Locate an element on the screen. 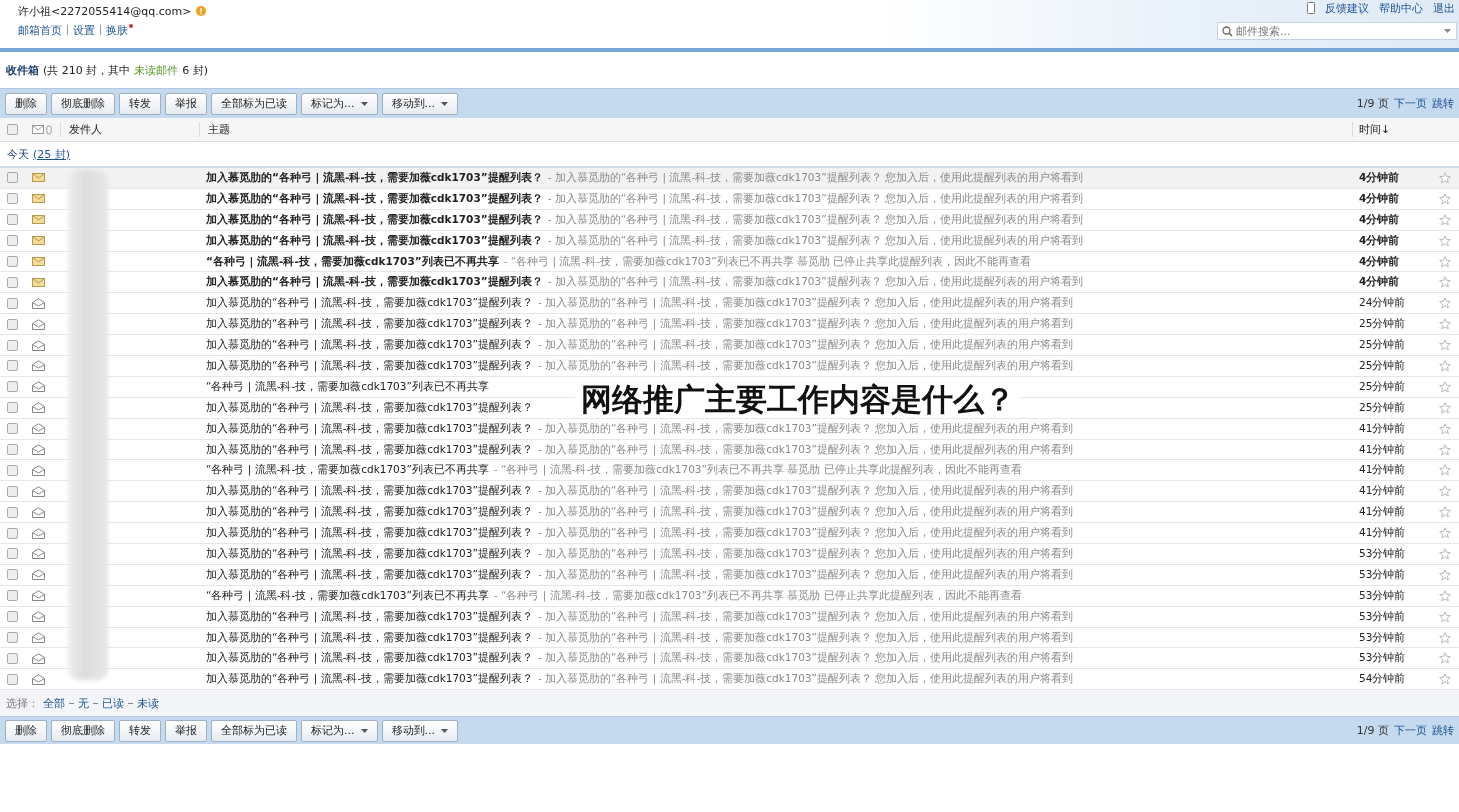  select-link: 无 is located at coordinates (83, 703).